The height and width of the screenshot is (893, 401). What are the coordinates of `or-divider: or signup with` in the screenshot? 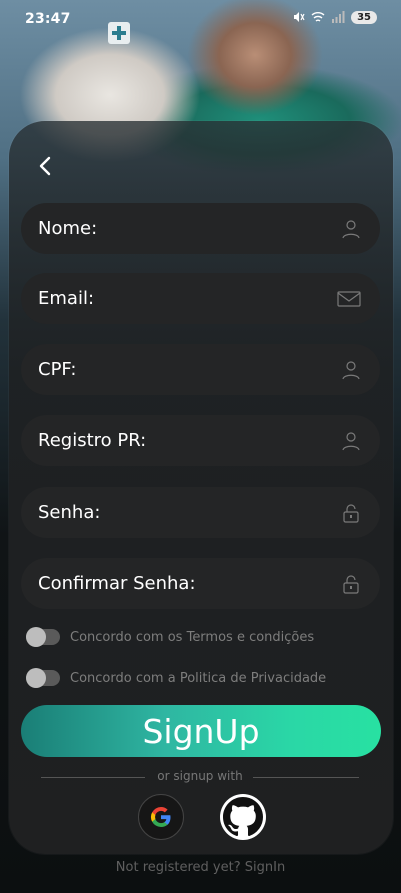 It's located at (200, 777).